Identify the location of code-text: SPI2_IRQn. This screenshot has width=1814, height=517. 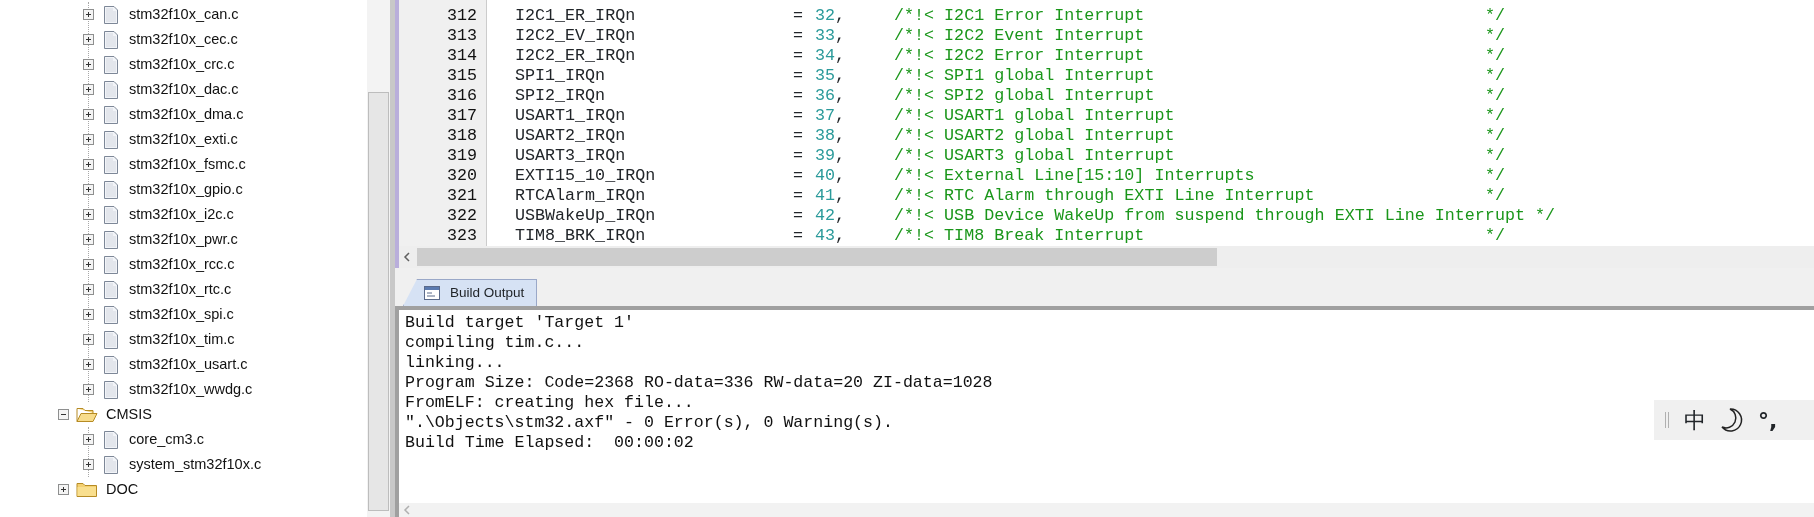
(561, 96).